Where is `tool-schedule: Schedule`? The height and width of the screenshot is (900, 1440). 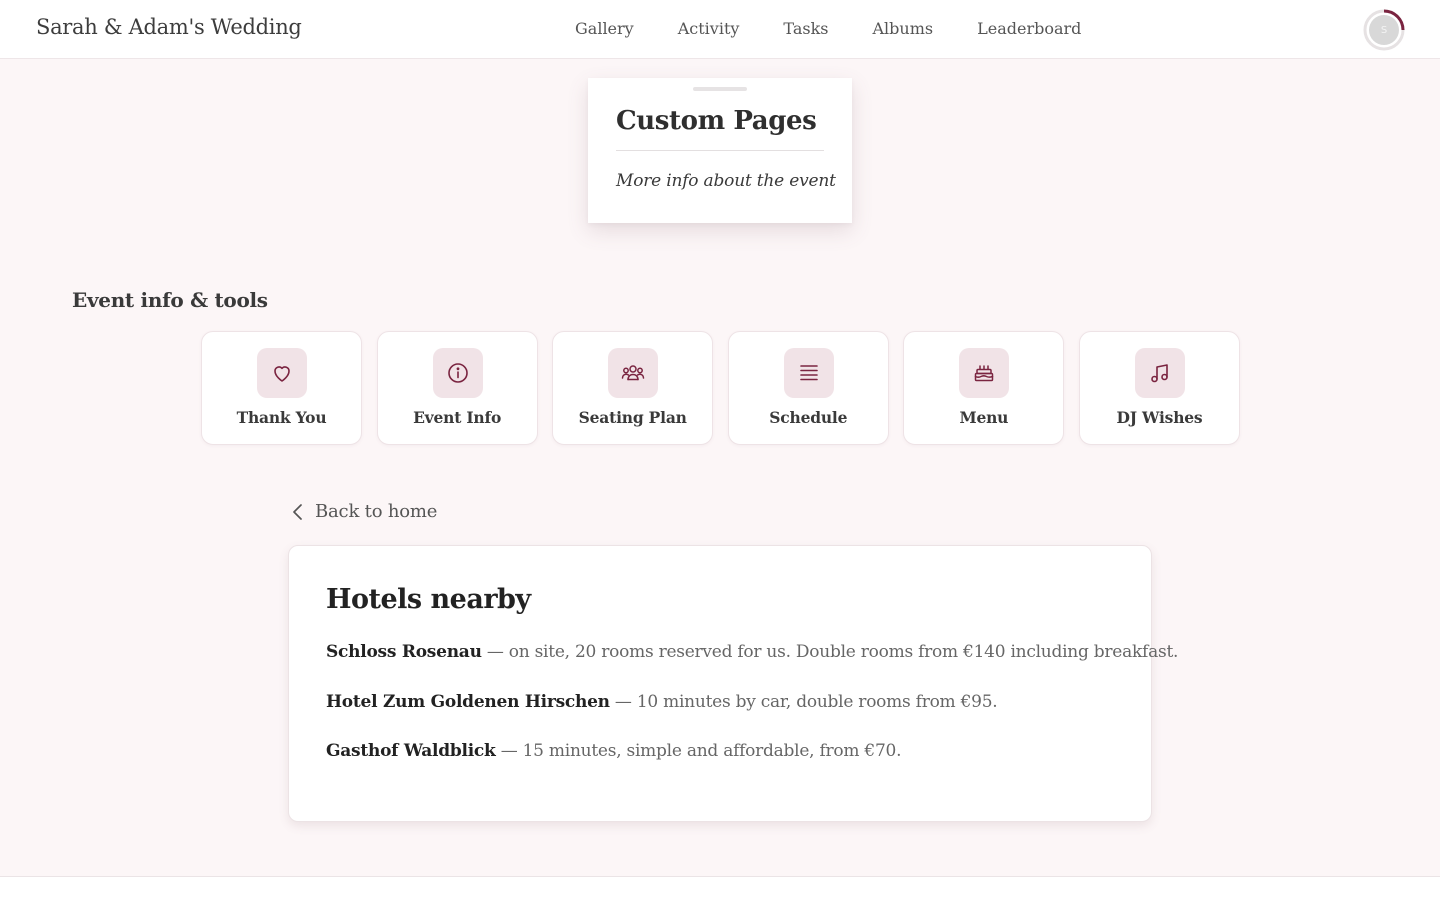 tool-schedule: Schedule is located at coordinates (808, 388).